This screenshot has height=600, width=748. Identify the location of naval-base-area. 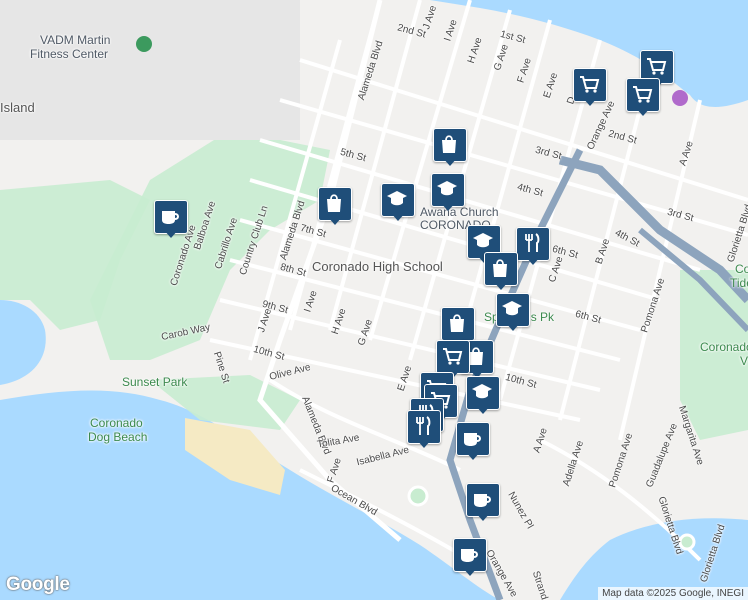
(150, 70).